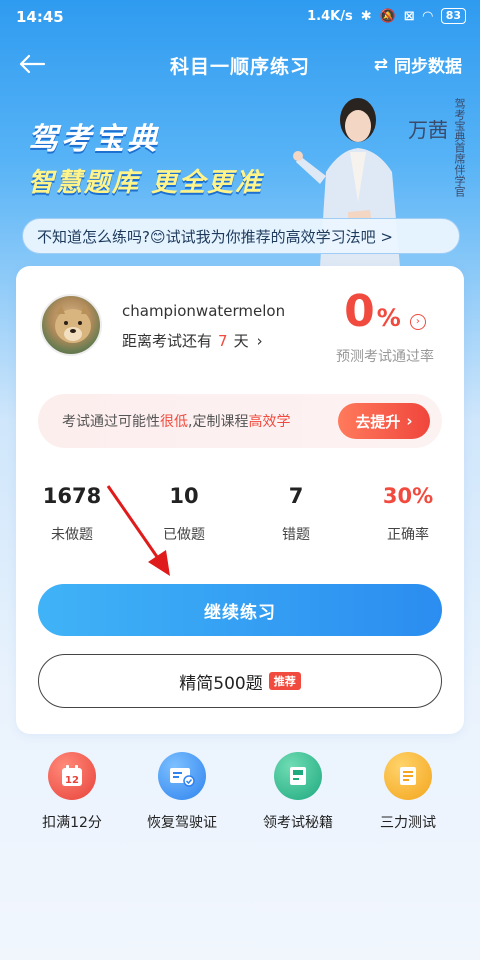 The image size is (480, 960). I want to click on sim-off-icon: ⊠, so click(409, 16).